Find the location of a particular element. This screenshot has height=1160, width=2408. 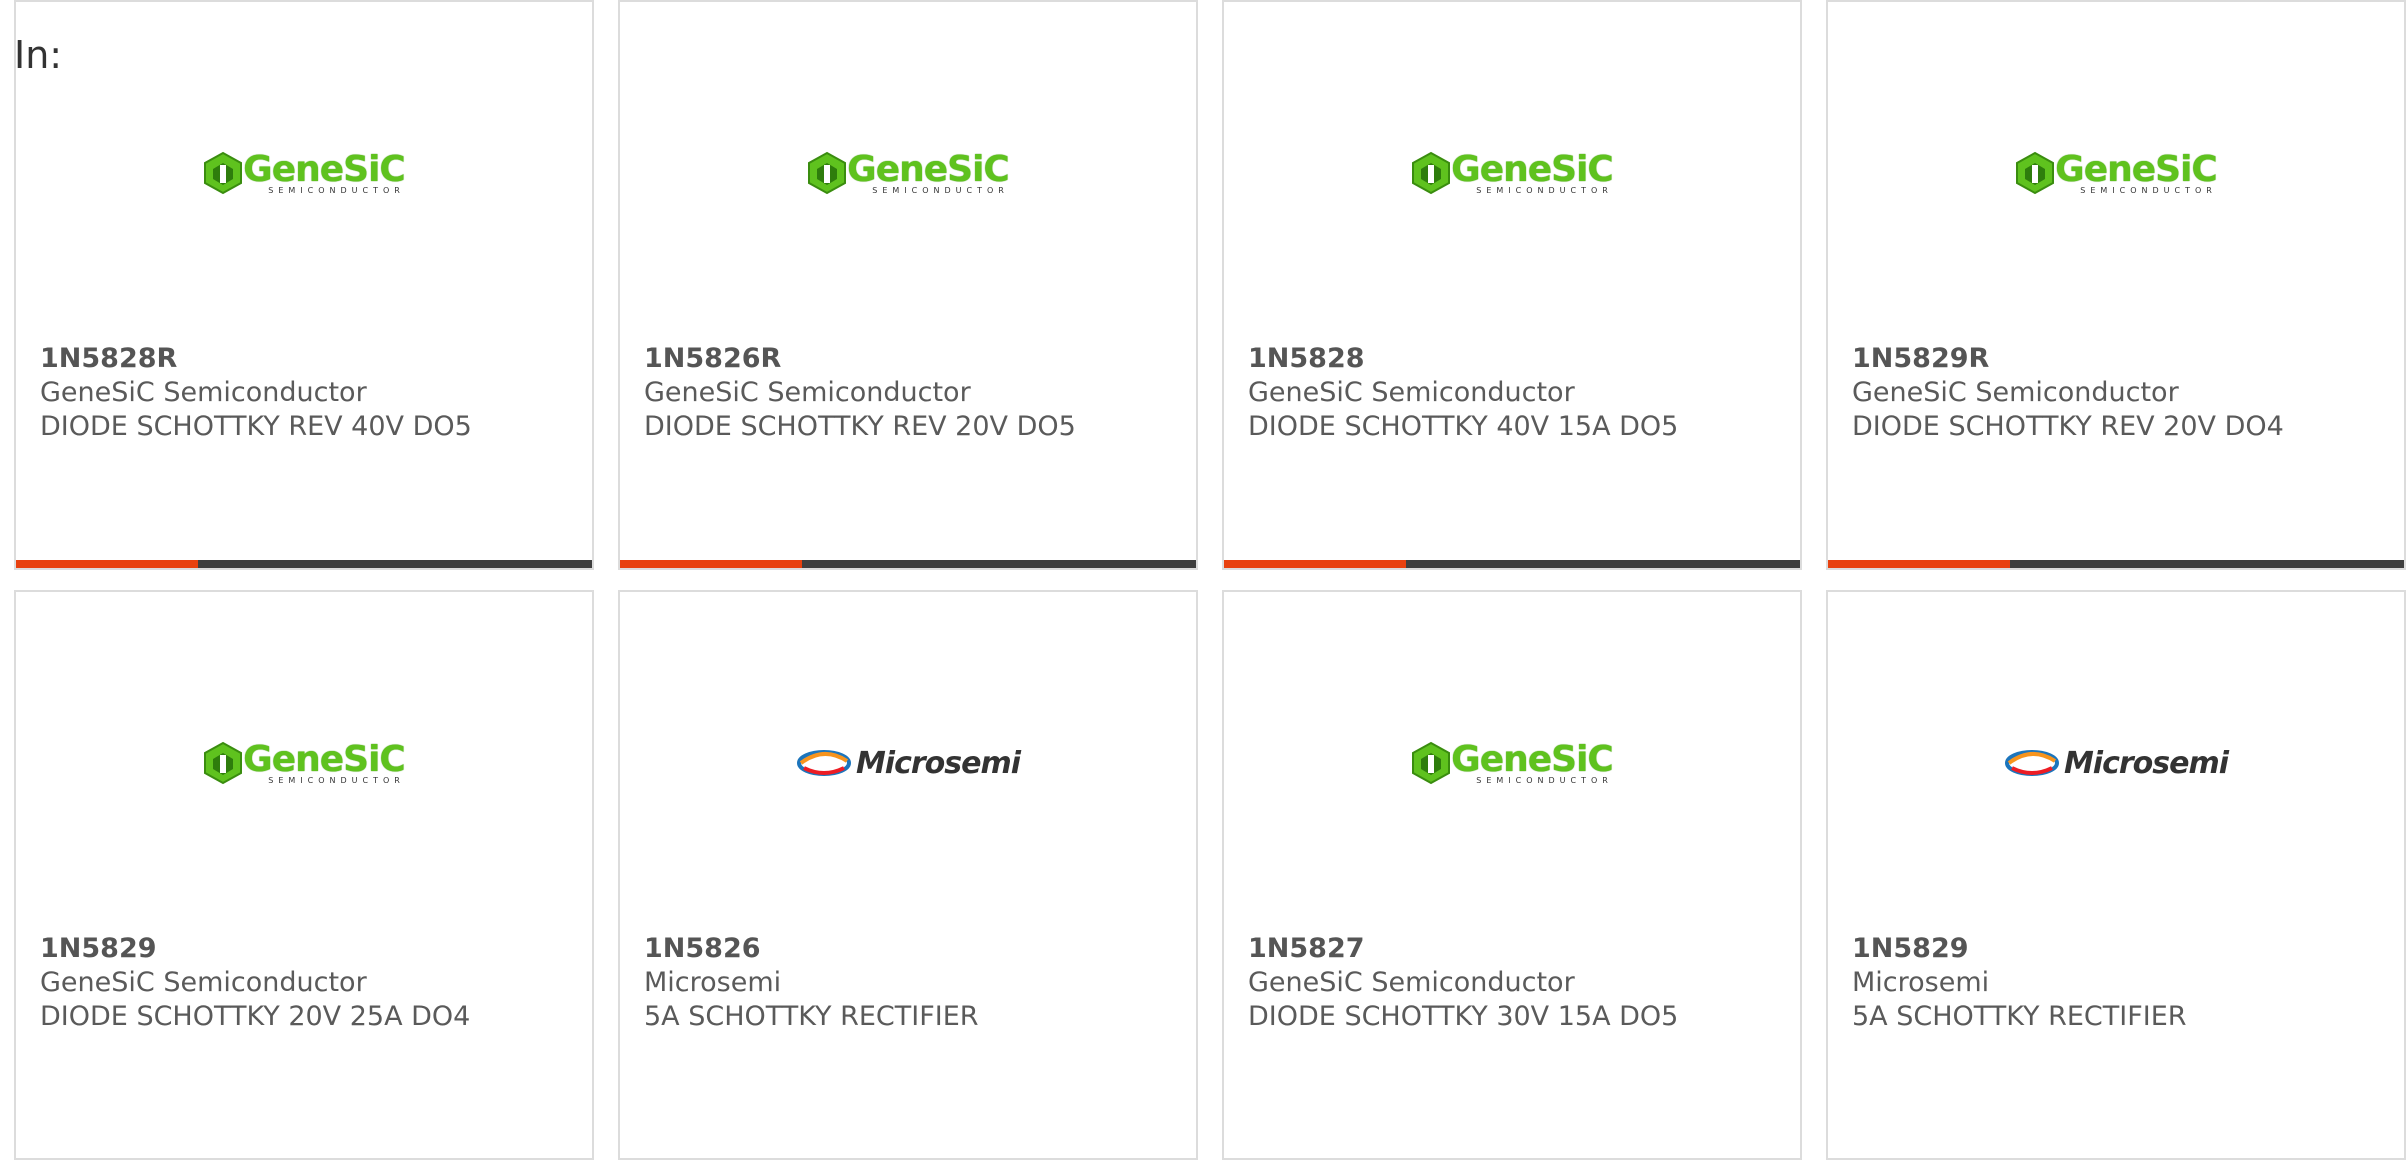

part-description: DIODE SCHOTTKY 40V 15A DO5 is located at coordinates (1463, 426).